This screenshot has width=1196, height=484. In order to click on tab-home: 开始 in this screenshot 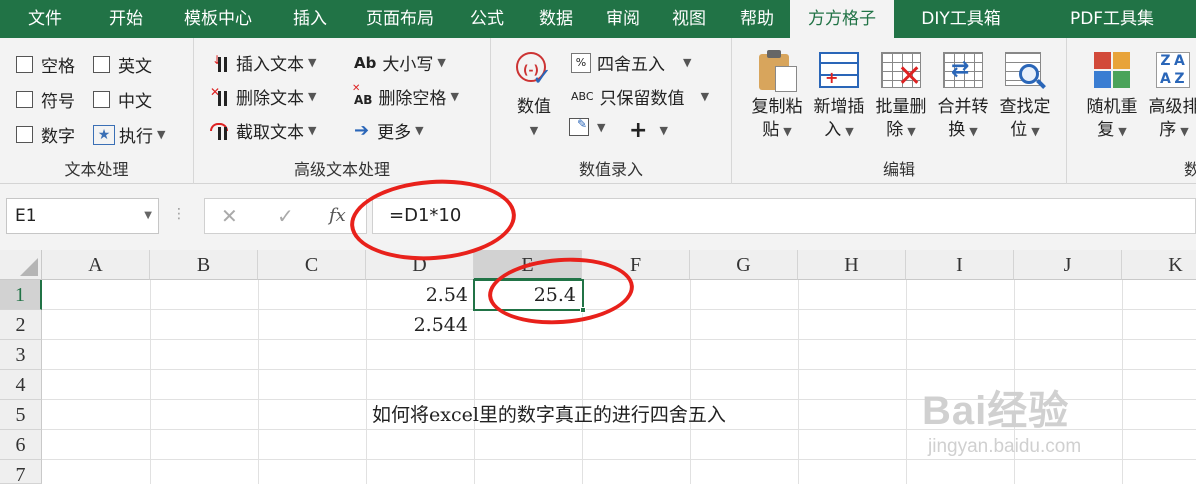, I will do `click(126, 19)`.